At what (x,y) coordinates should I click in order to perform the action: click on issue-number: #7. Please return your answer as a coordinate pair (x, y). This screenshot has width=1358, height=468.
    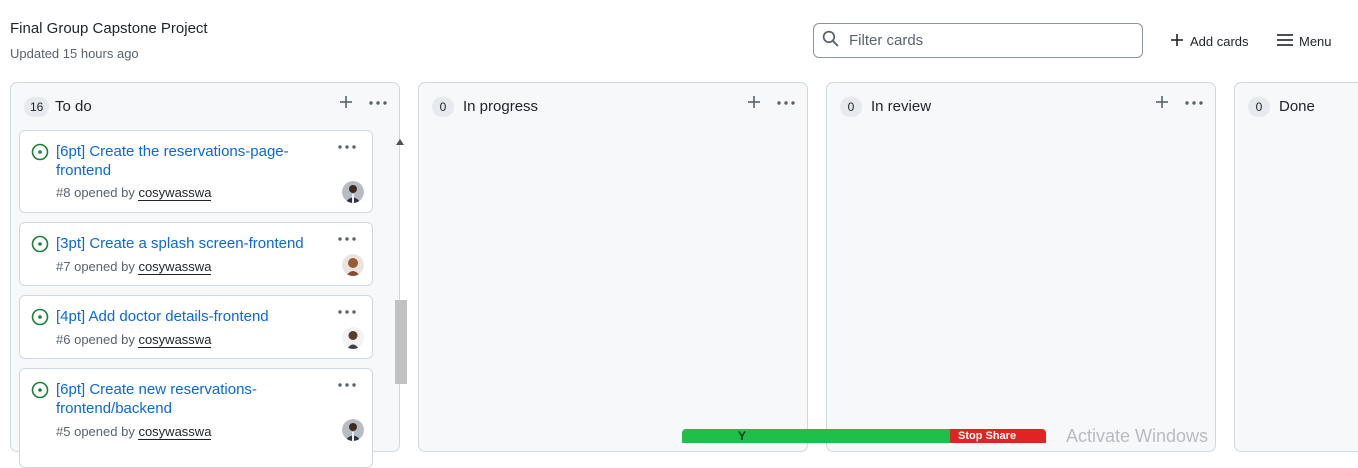
    Looking at the image, I should click on (63, 266).